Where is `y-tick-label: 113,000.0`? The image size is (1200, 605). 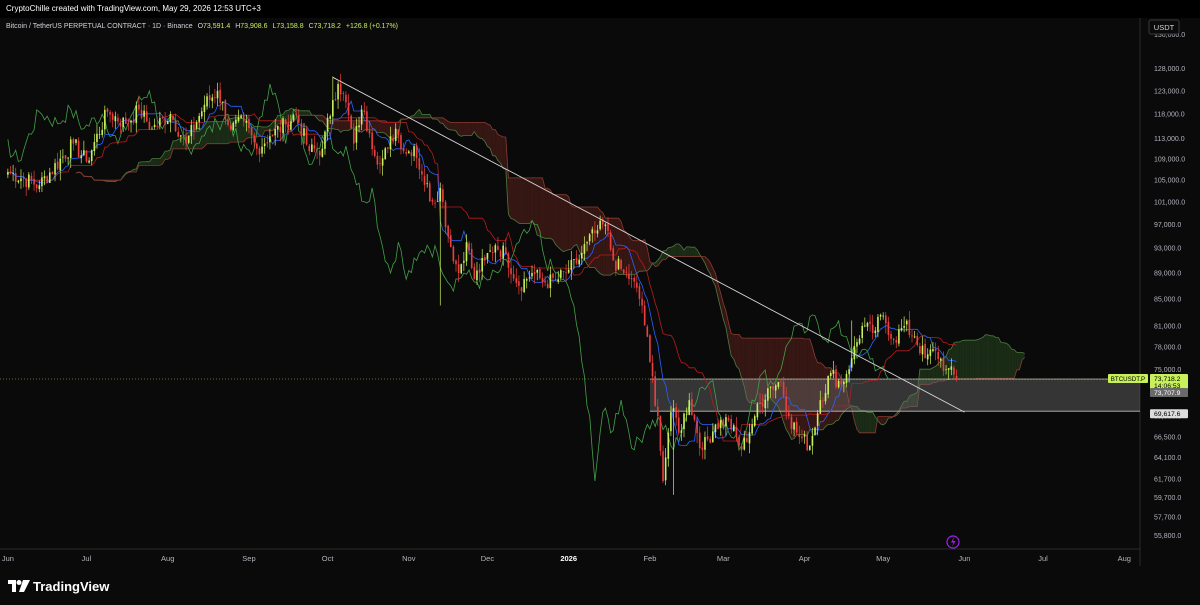 y-tick-label: 113,000.0 is located at coordinates (1169, 139).